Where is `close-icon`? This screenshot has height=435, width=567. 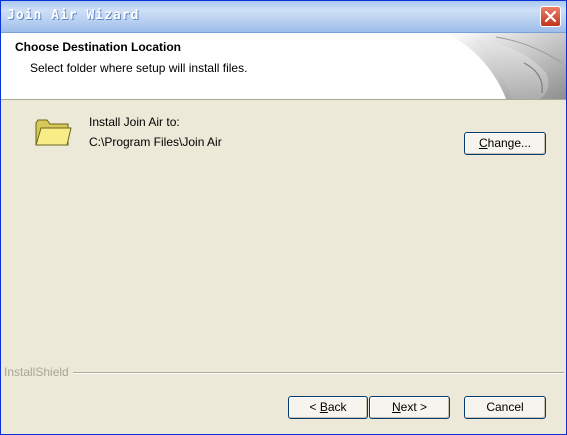
close-icon is located at coordinates (550, 16).